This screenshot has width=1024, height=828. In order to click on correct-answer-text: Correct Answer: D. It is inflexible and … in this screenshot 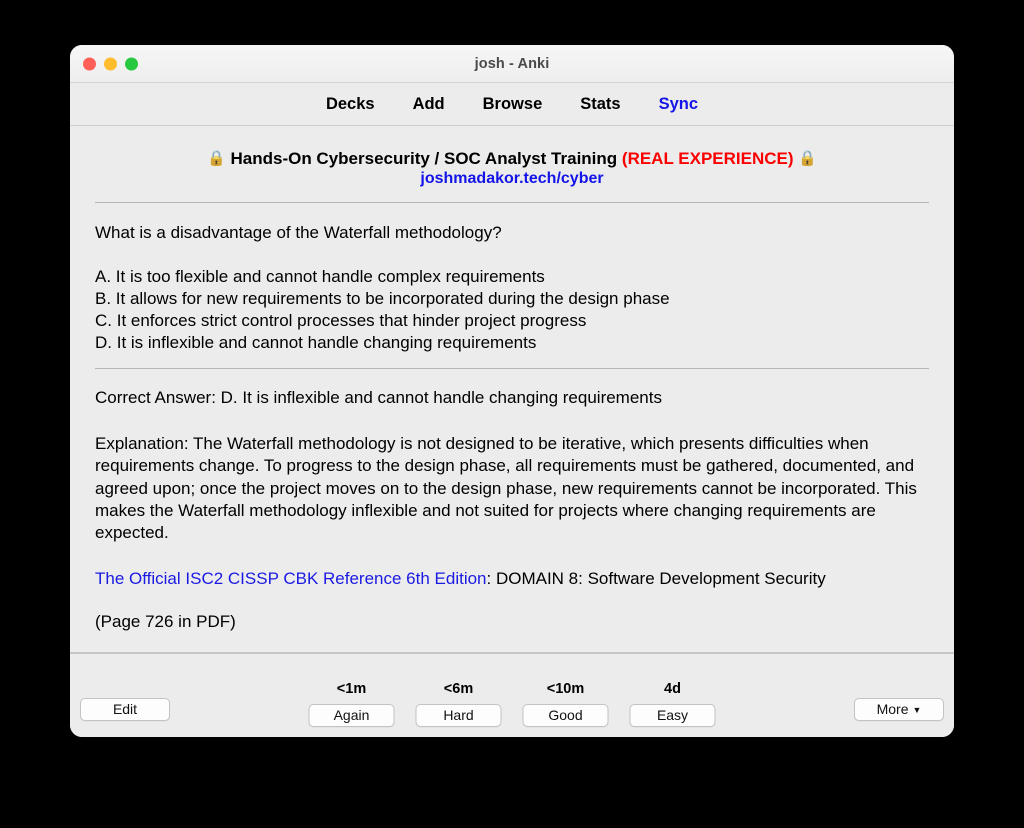, I will do `click(378, 397)`.